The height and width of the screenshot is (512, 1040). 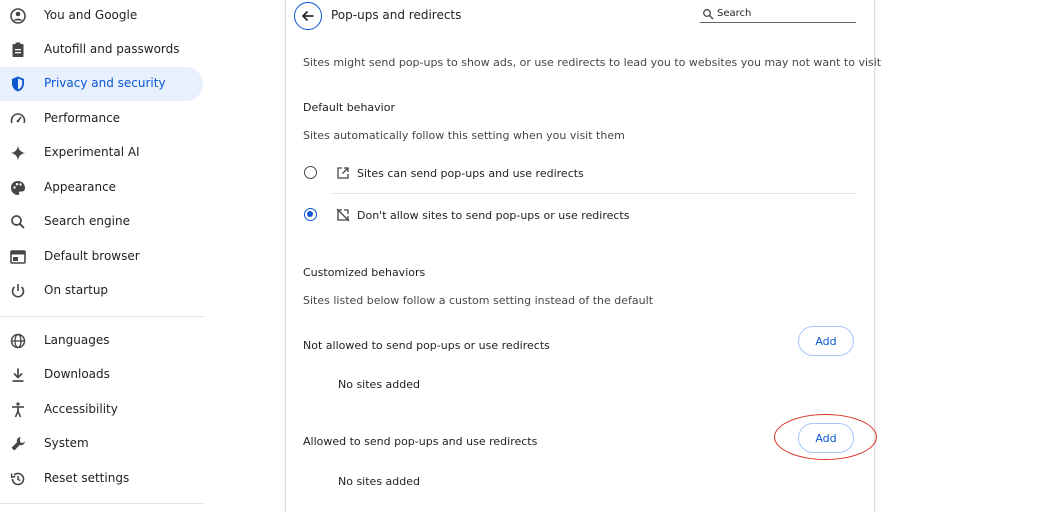 I want to click on sidebar-item-privacy: Privacy and security, so click(x=101, y=84).